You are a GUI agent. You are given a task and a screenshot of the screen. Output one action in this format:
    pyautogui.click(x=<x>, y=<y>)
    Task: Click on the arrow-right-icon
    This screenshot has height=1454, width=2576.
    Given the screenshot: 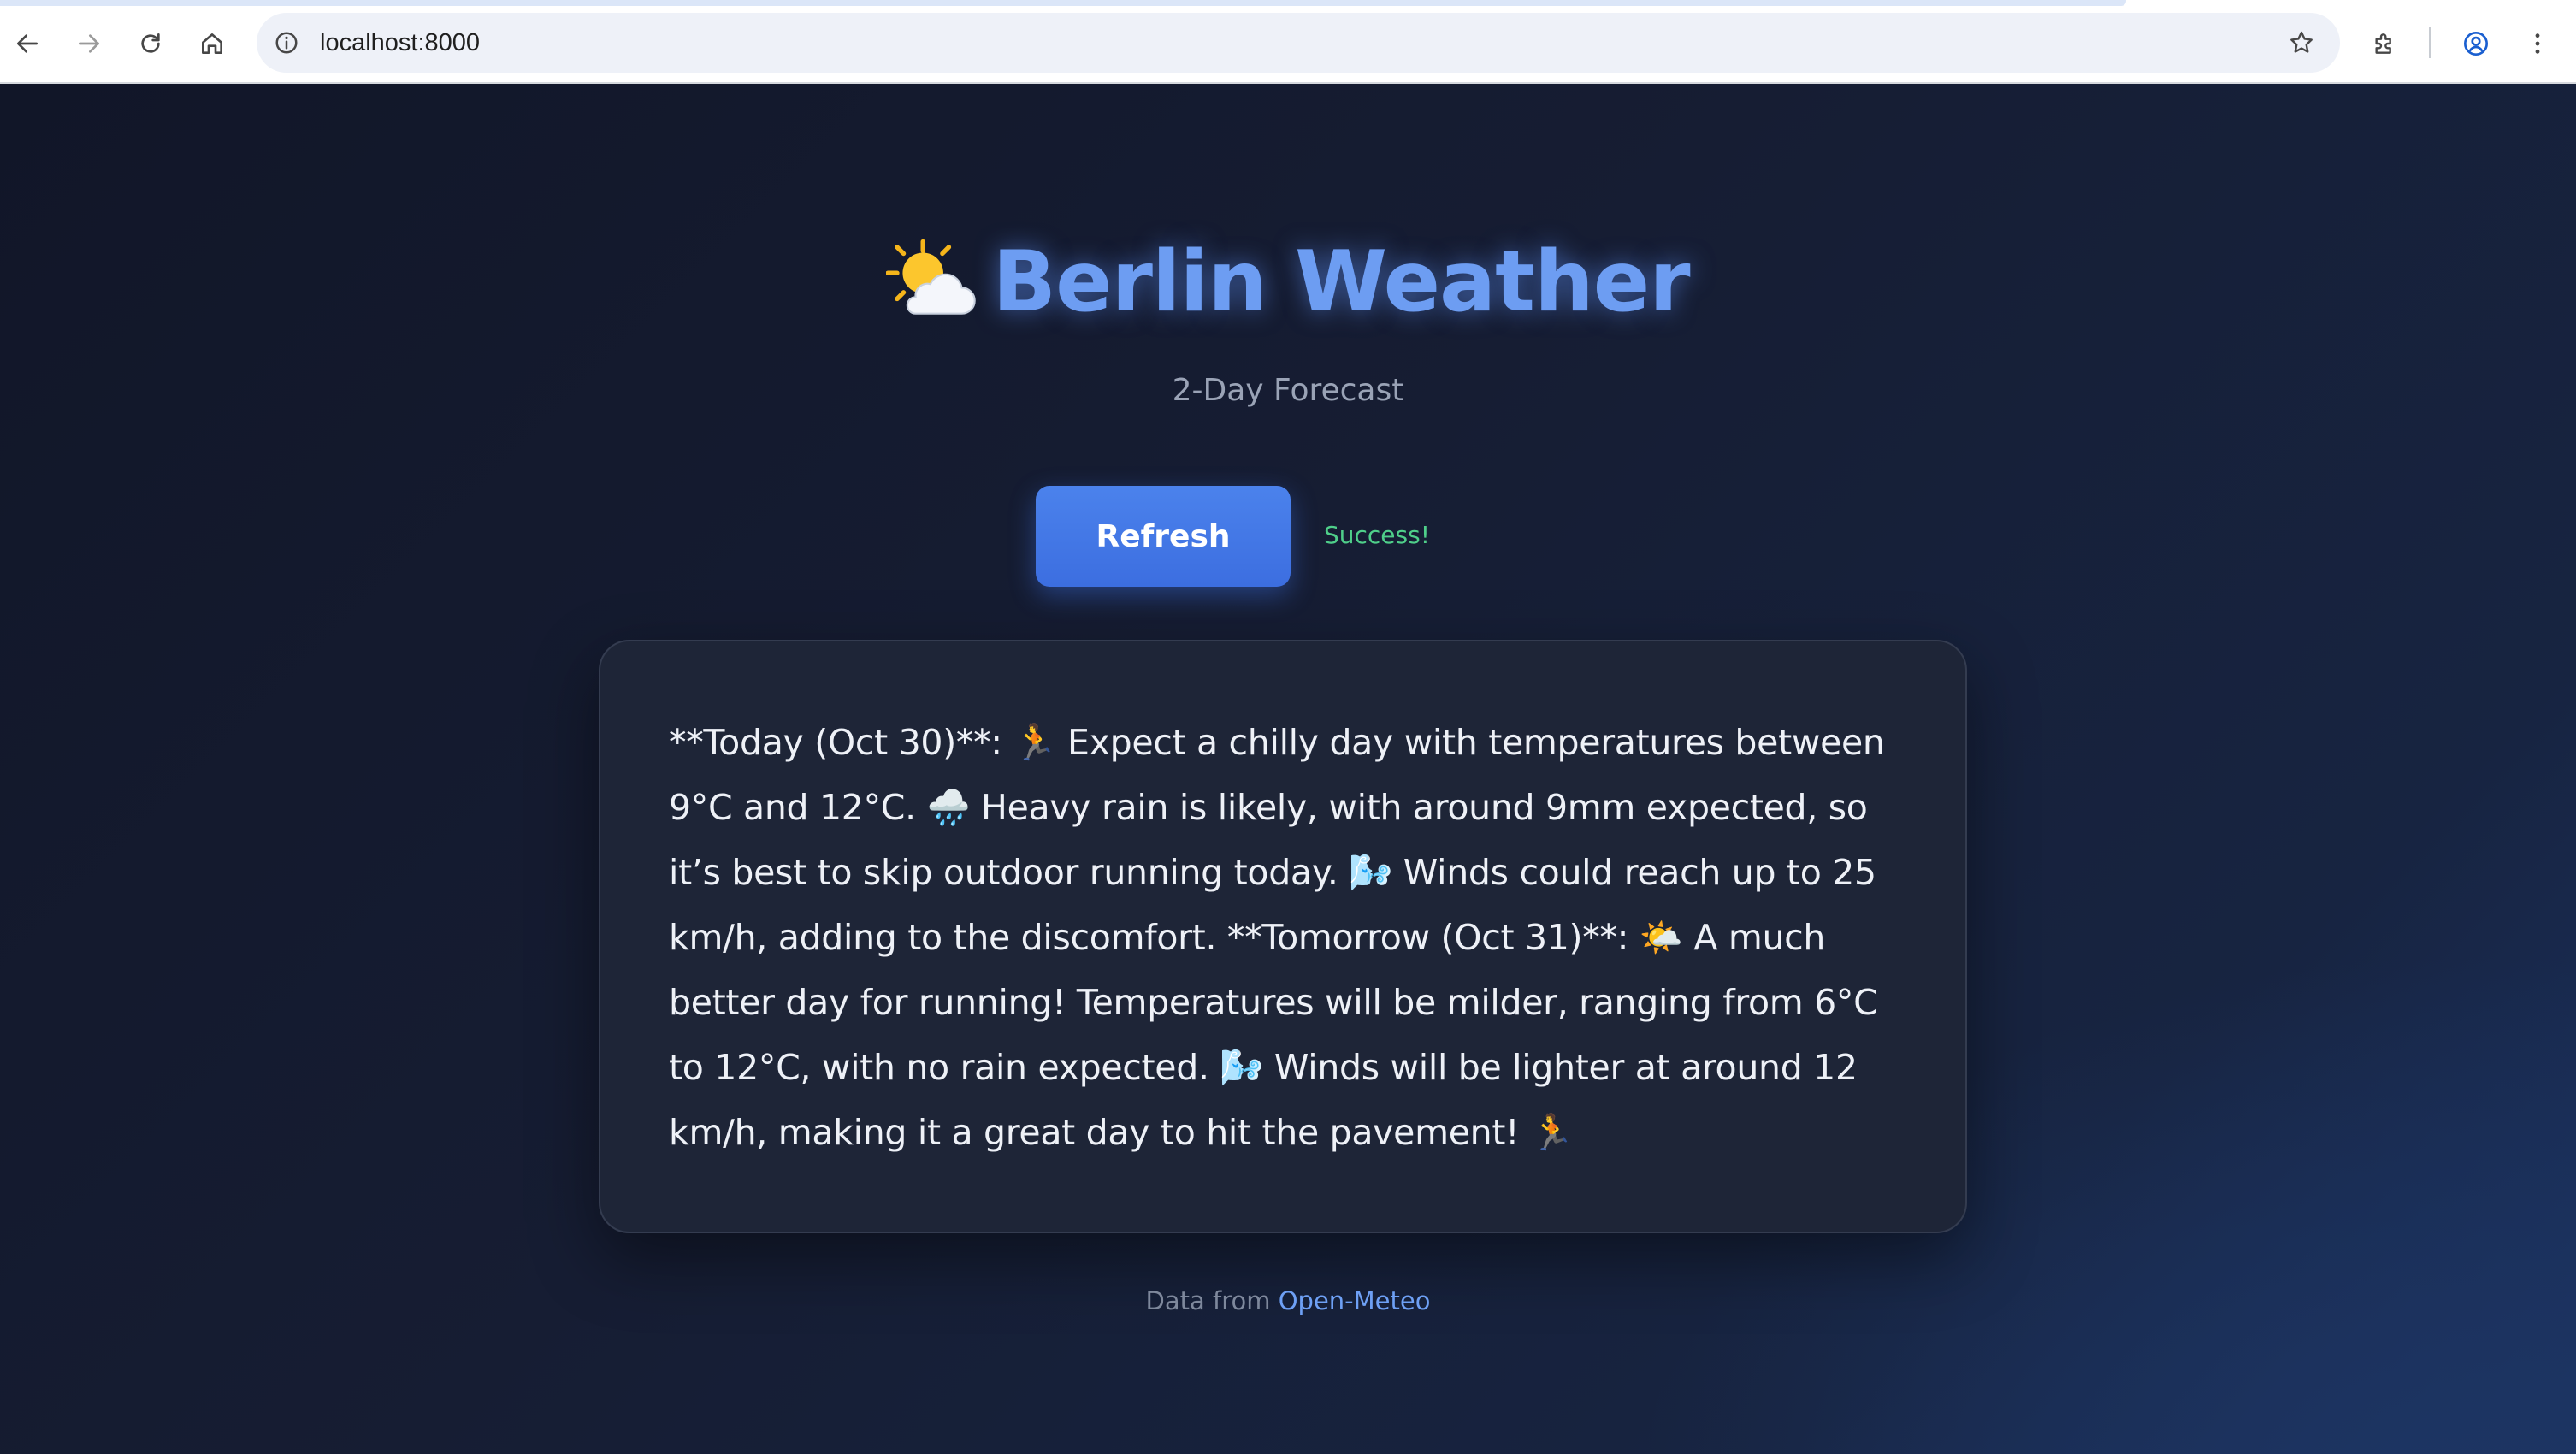 What is the action you would take?
    pyautogui.click(x=89, y=43)
    